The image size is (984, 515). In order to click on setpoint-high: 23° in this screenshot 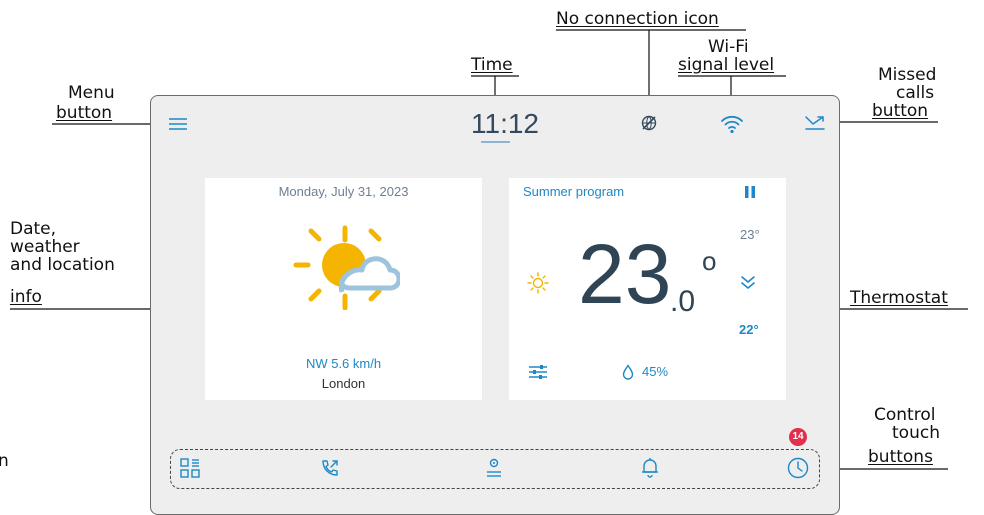, I will do `click(750, 234)`.